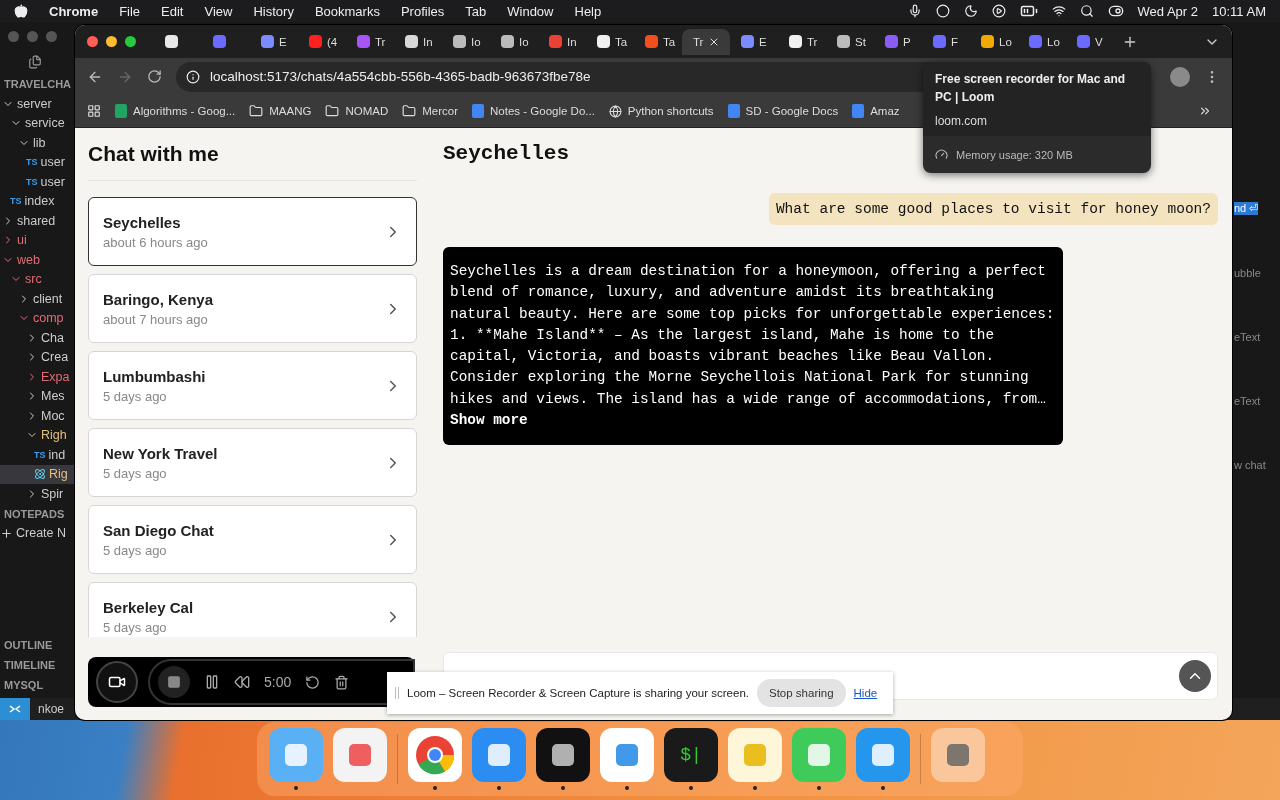  Describe the element at coordinates (94, 111) in the screenshot. I see `apps-icon` at that location.